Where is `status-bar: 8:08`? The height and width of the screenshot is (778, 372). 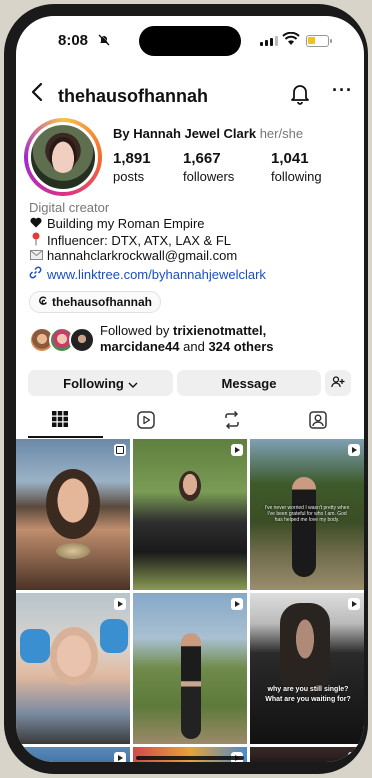
status-bar: 8:08 is located at coordinates (190, 43).